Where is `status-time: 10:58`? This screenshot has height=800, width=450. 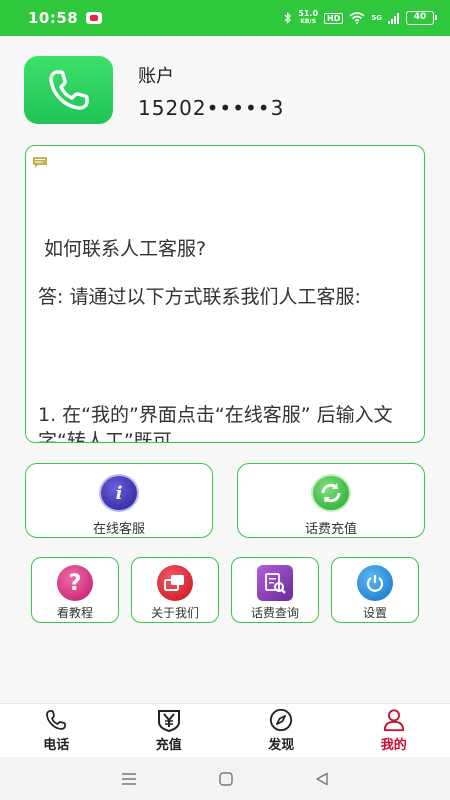 status-time: 10:58 is located at coordinates (53, 18).